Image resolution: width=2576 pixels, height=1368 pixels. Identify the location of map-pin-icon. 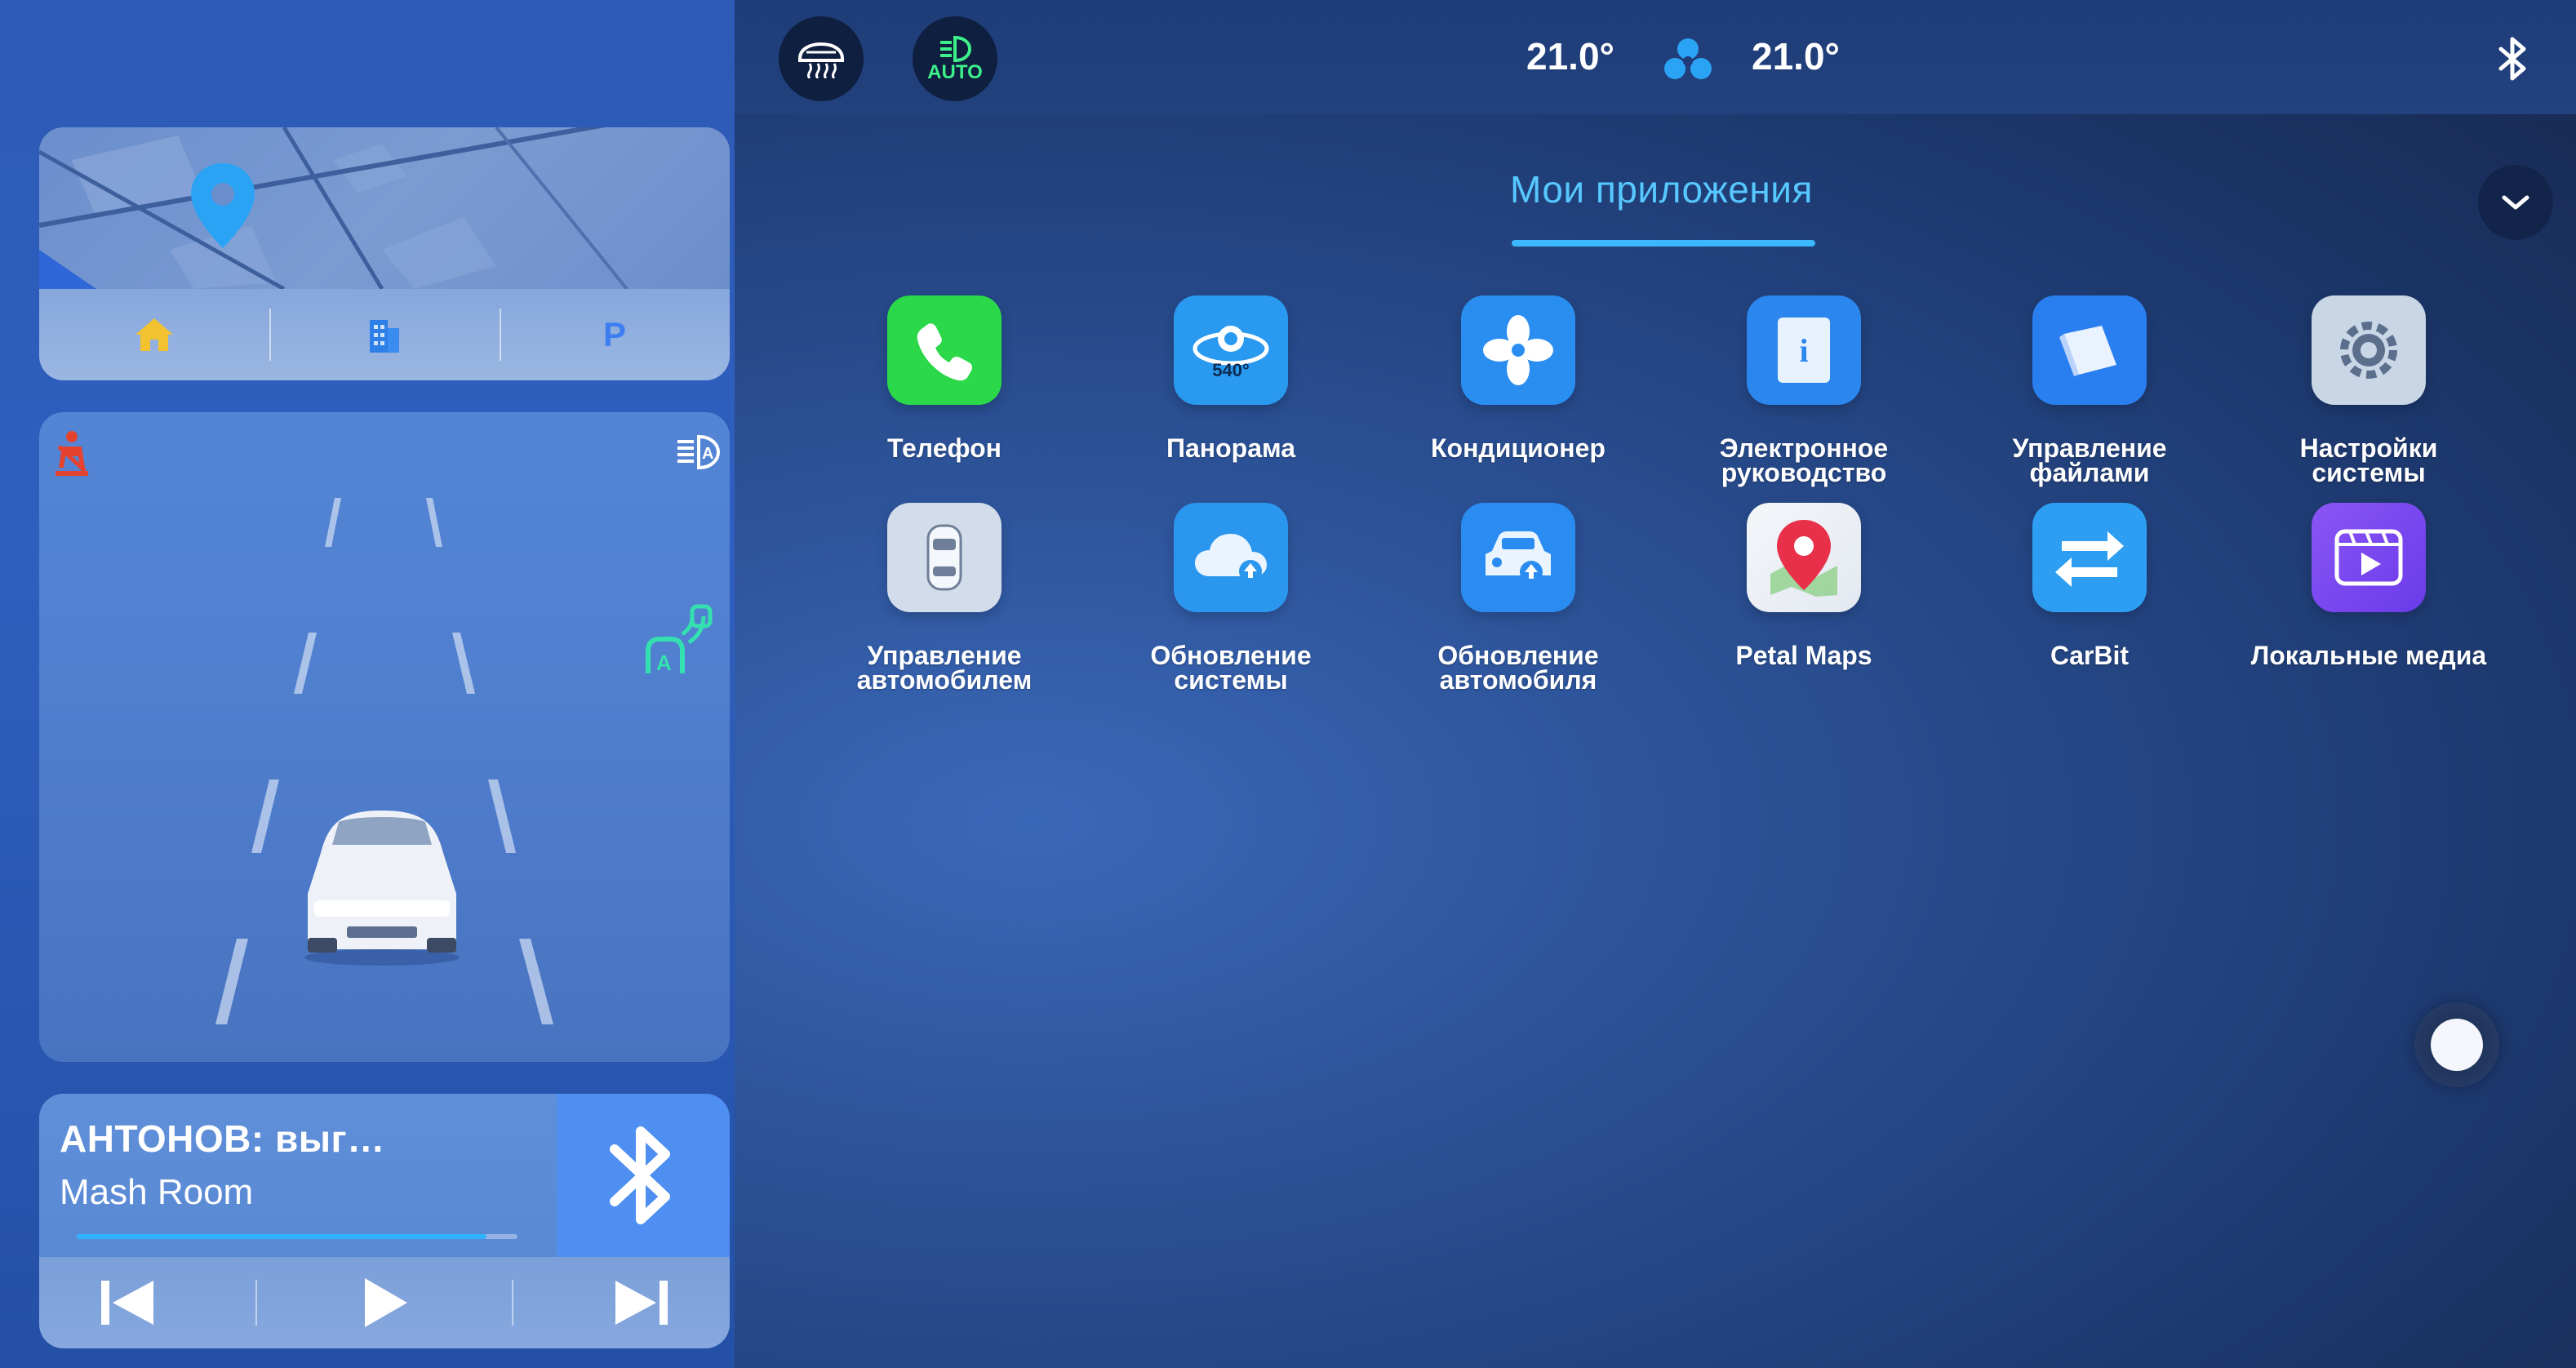
(1804, 557).